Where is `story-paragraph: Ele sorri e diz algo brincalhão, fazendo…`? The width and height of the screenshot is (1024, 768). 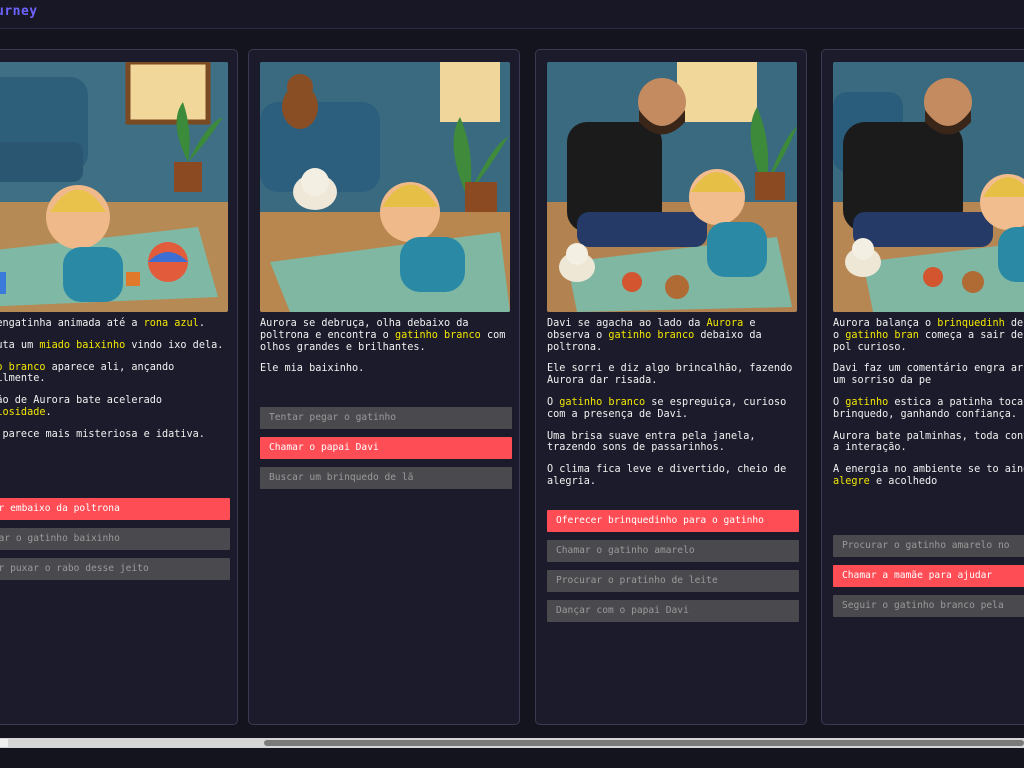 story-paragraph: Ele sorri e diz algo brincalhão, fazendo… is located at coordinates (673, 375).